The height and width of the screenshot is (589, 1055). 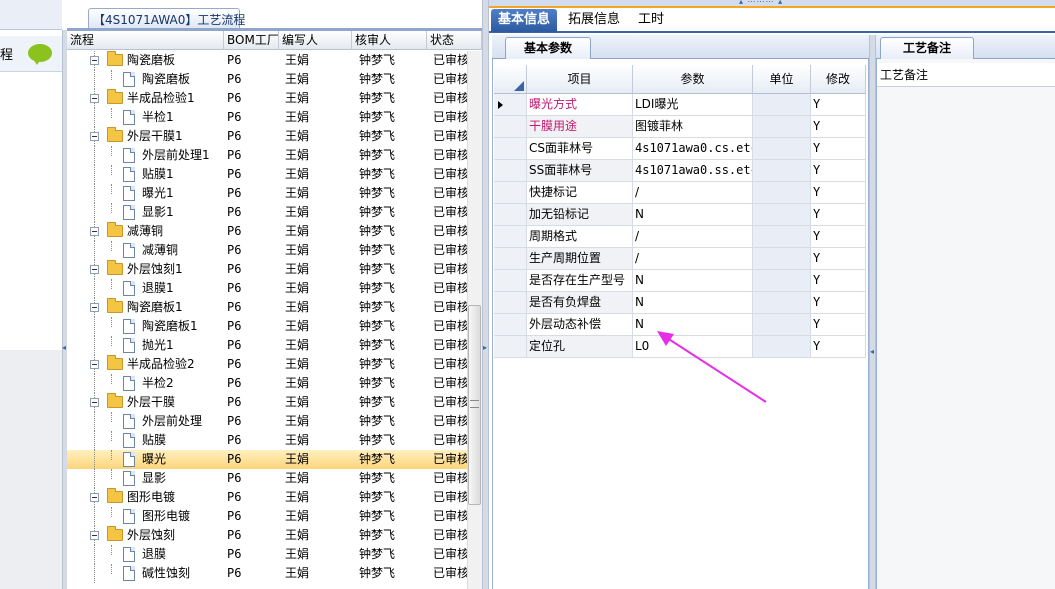 I want to click on table-row: 碱性蚀刻 P6 王娟 钟梦飞 已审核, so click(x=267, y=573).